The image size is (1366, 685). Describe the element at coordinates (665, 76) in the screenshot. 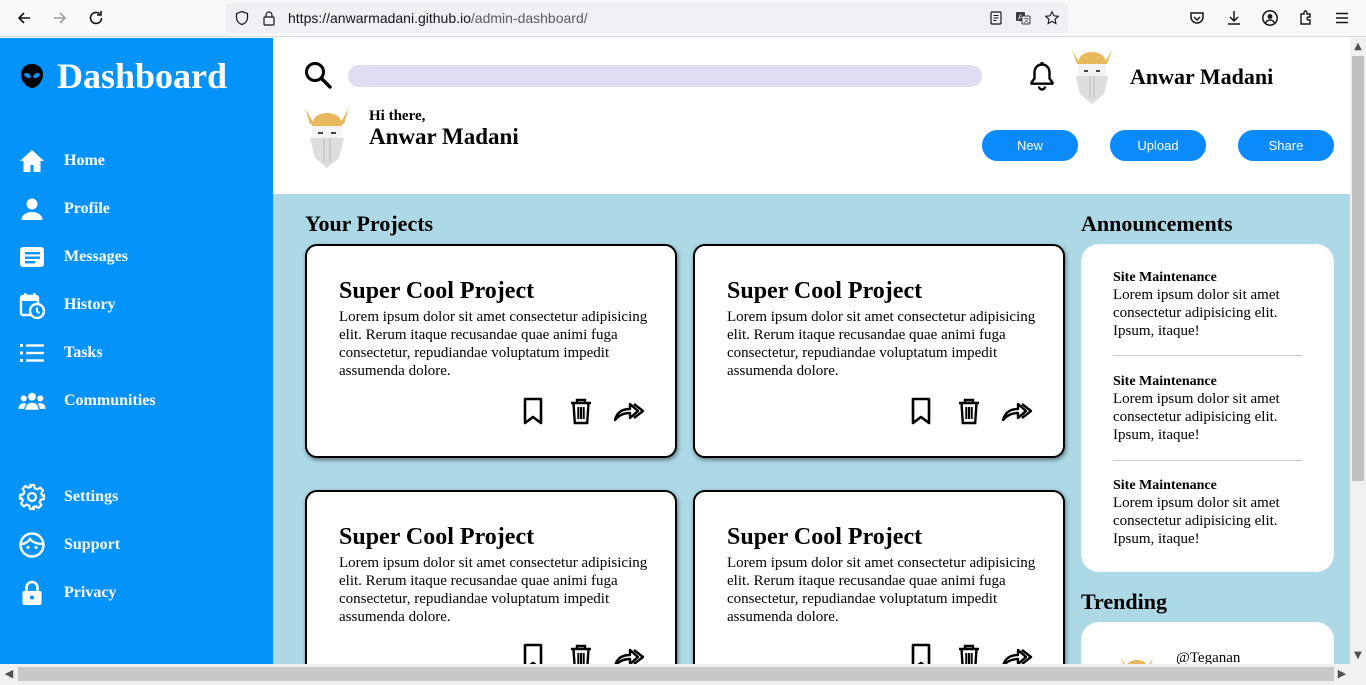

I see `search-input` at that location.